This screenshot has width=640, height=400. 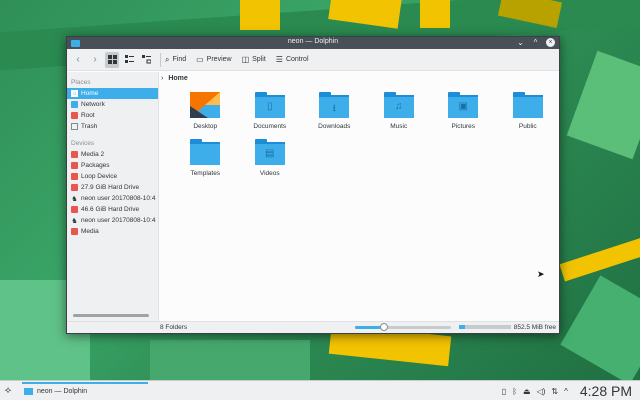 What do you see at coordinates (112, 231) in the screenshot?
I see `sidebar-item-device: Media` at bounding box center [112, 231].